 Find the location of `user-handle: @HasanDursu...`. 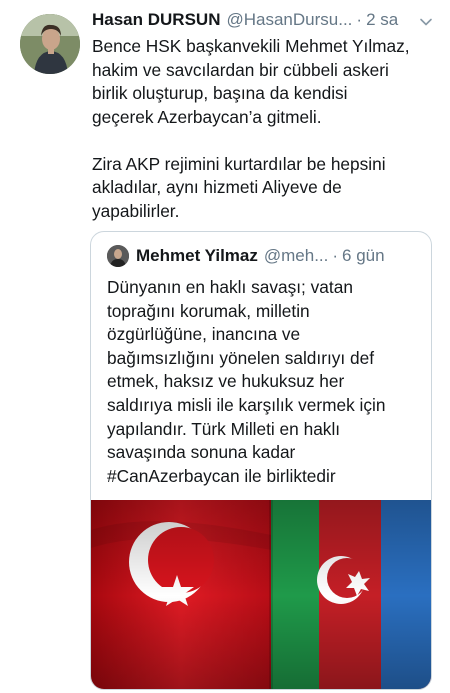

user-handle: @HasanDursu... is located at coordinates (289, 20).